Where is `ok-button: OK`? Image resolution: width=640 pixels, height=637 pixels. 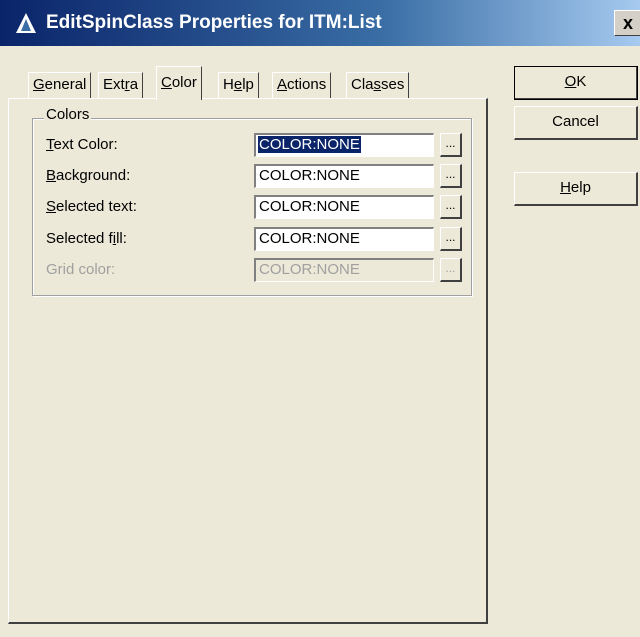 ok-button: OK is located at coordinates (576, 83).